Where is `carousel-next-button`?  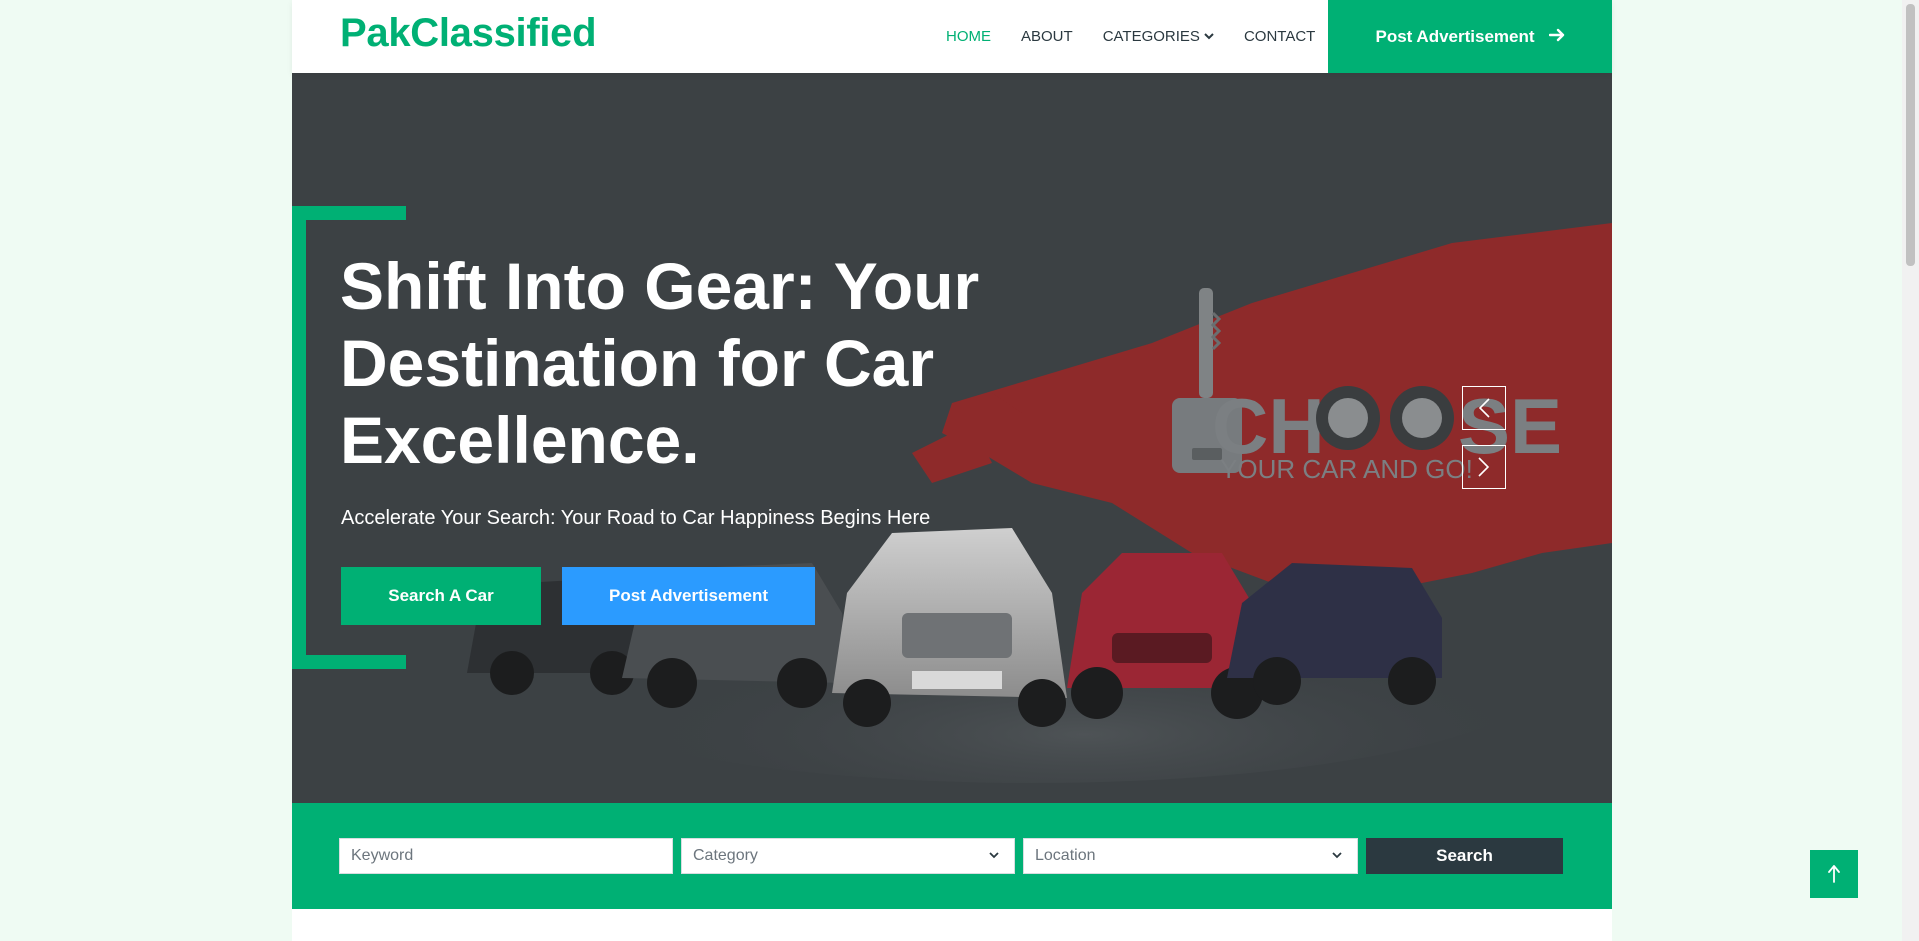
carousel-next-button is located at coordinates (1484, 467).